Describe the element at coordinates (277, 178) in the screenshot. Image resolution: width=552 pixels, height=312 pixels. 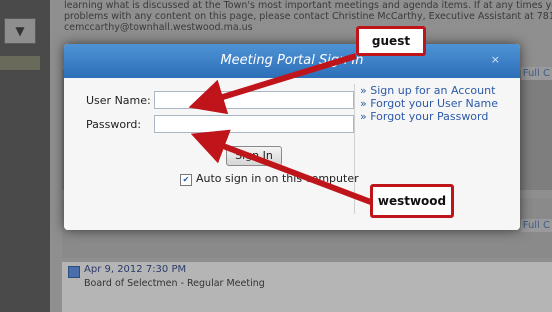
I see `auto-sign-in-label: Auto sign in on this computer` at that location.